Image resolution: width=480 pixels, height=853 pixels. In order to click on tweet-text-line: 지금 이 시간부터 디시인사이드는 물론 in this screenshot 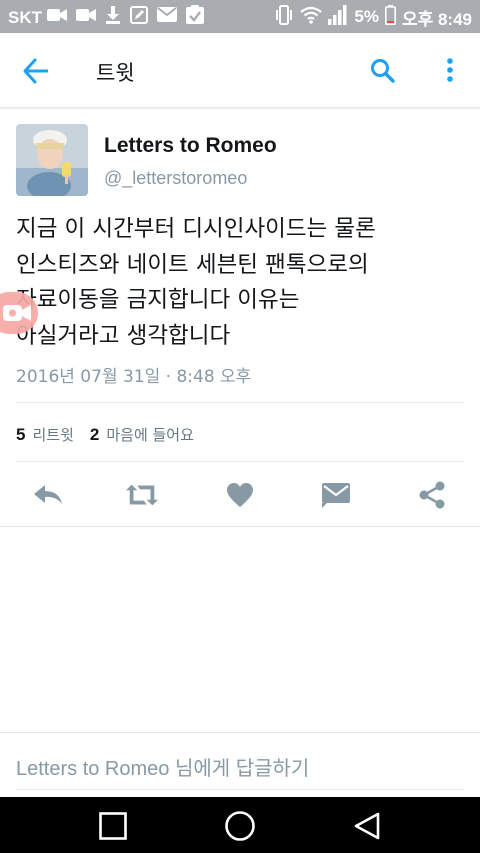, I will do `click(196, 229)`.